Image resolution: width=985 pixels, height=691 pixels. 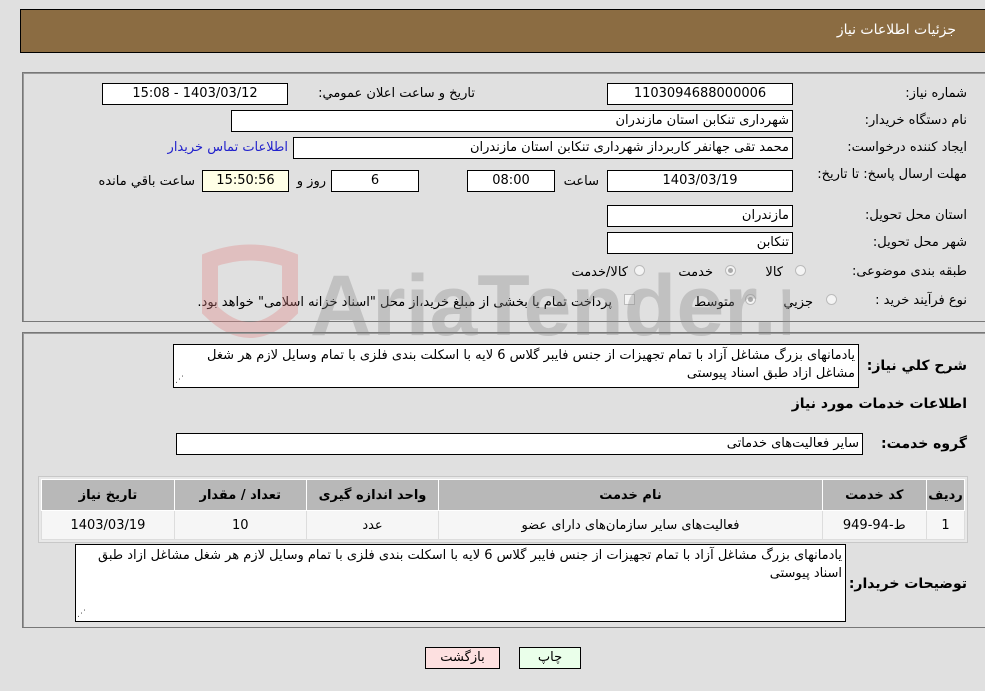 I want to click on days-label: روز و, so click(x=311, y=181).